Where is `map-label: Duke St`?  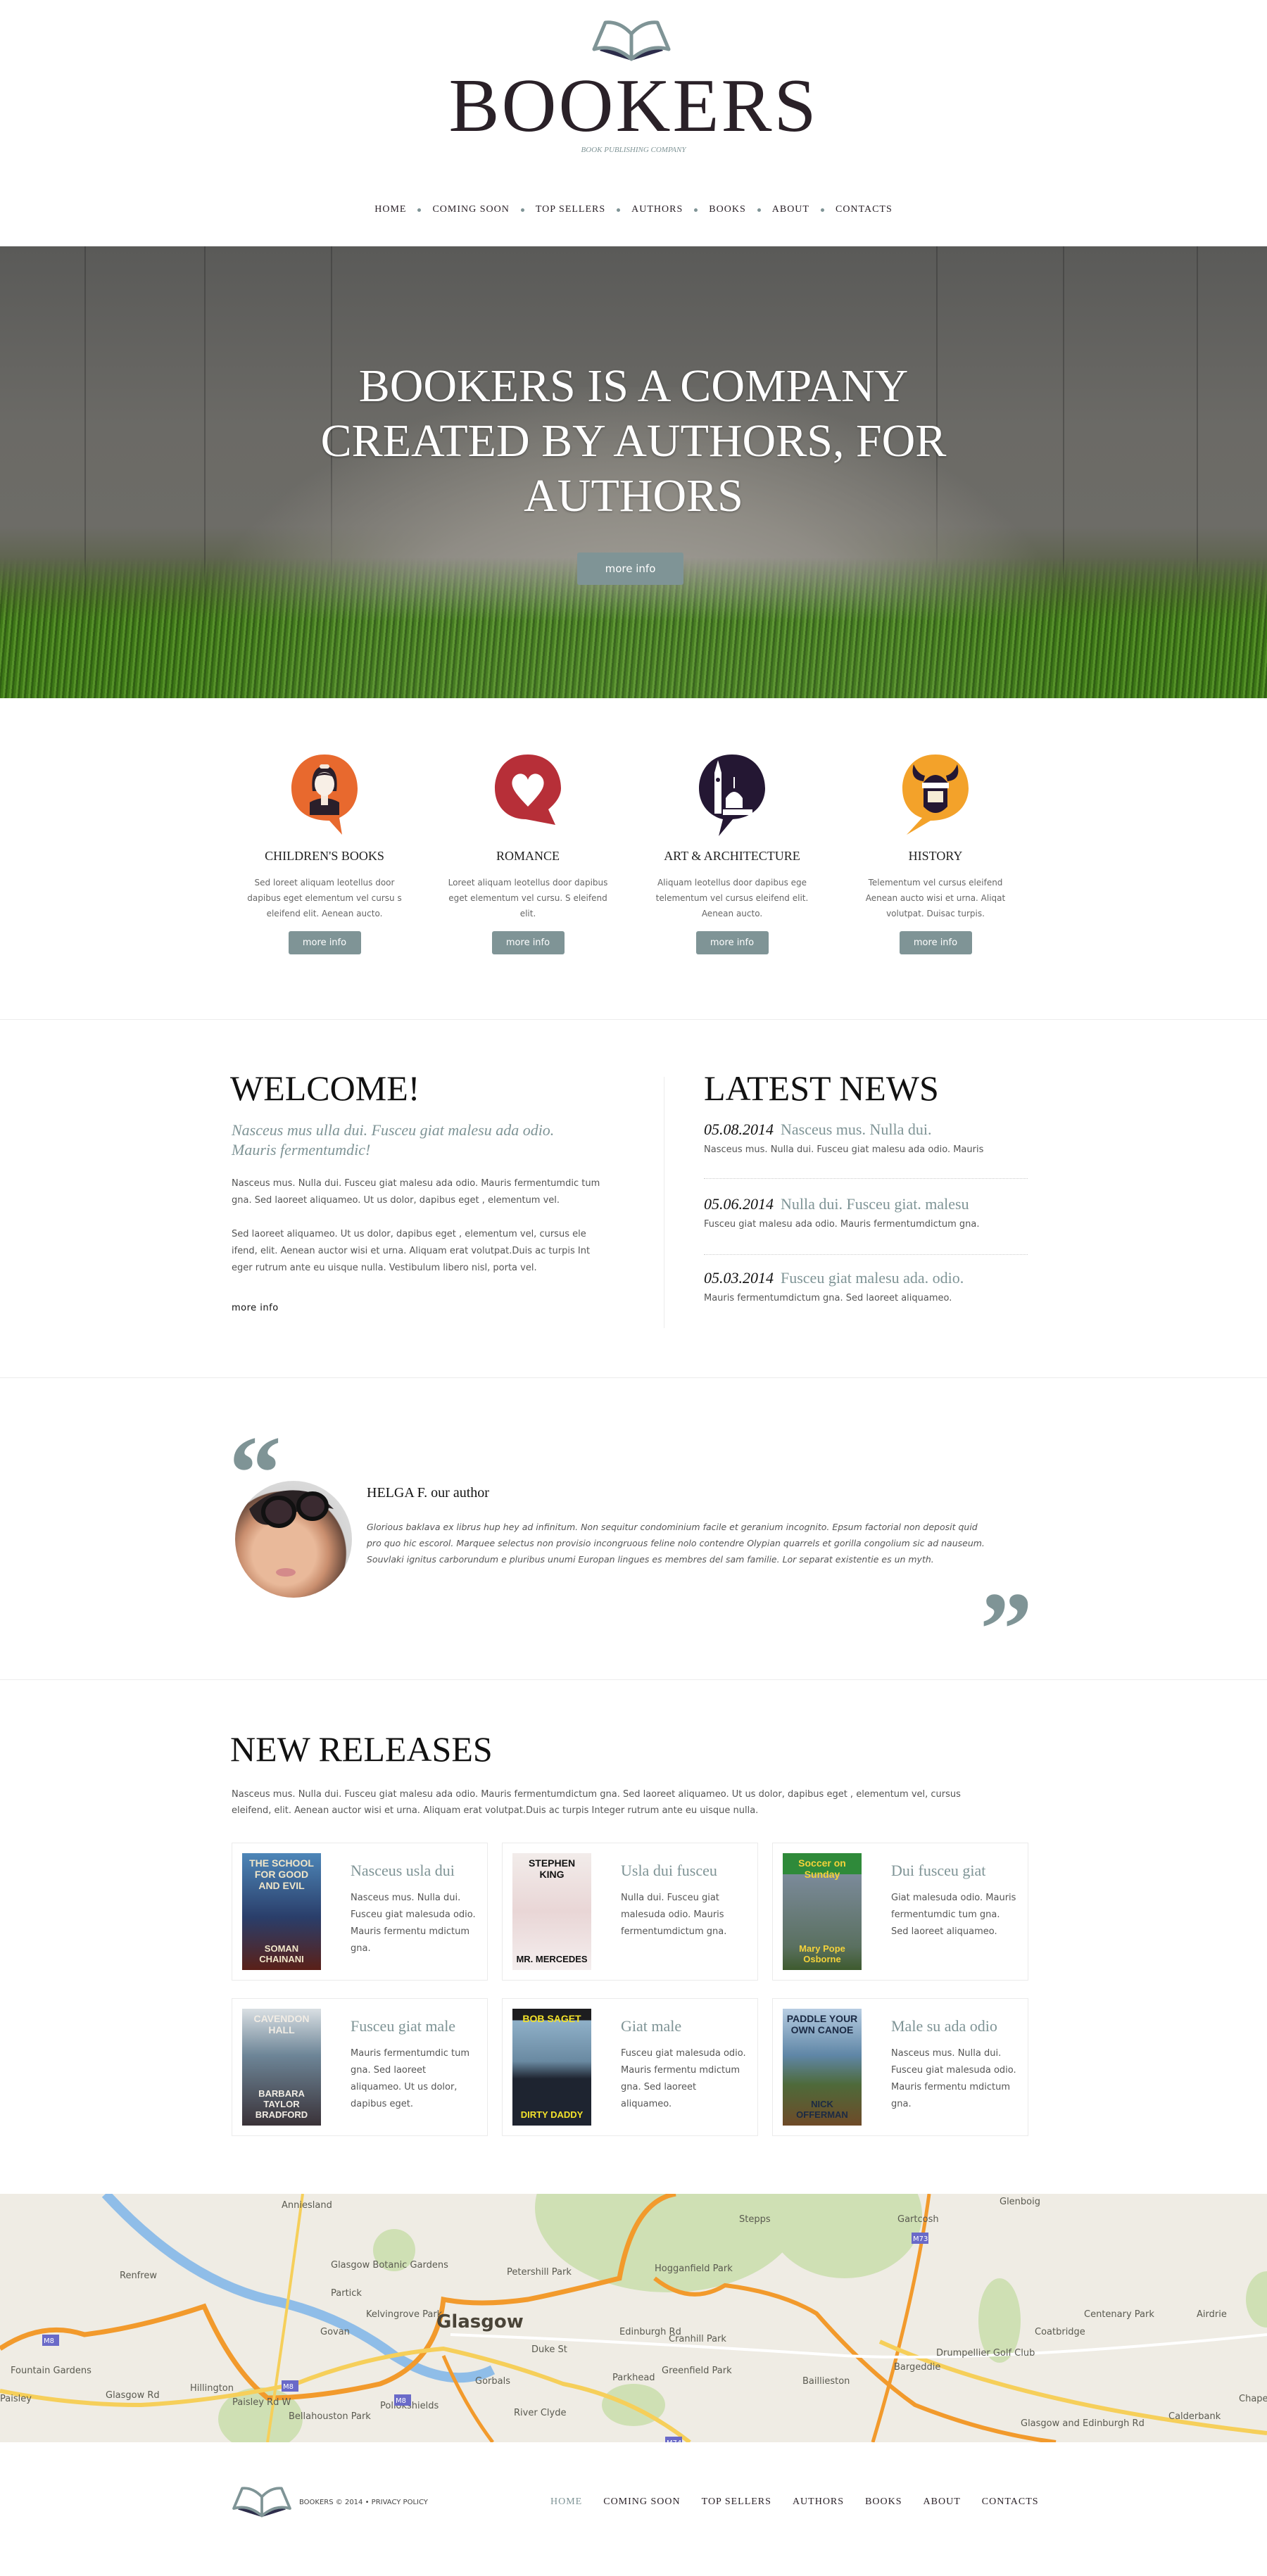
map-label: Duke St is located at coordinates (549, 2349).